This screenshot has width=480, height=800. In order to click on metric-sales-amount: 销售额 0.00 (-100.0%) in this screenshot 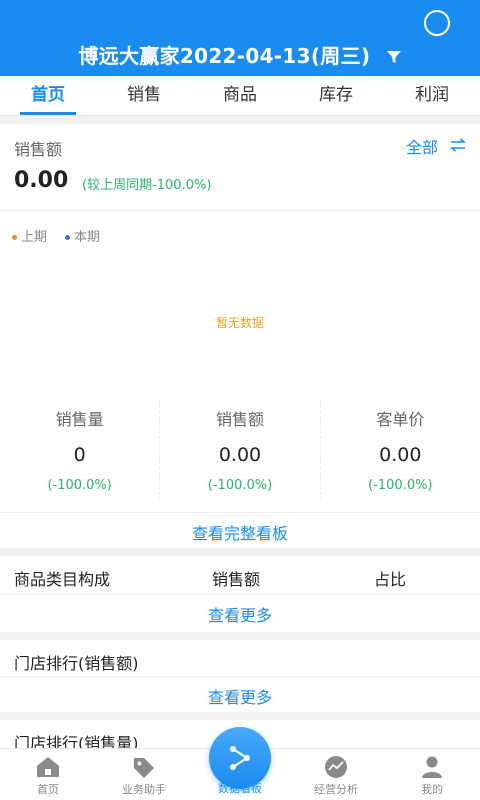, I will do `click(240, 450)`.